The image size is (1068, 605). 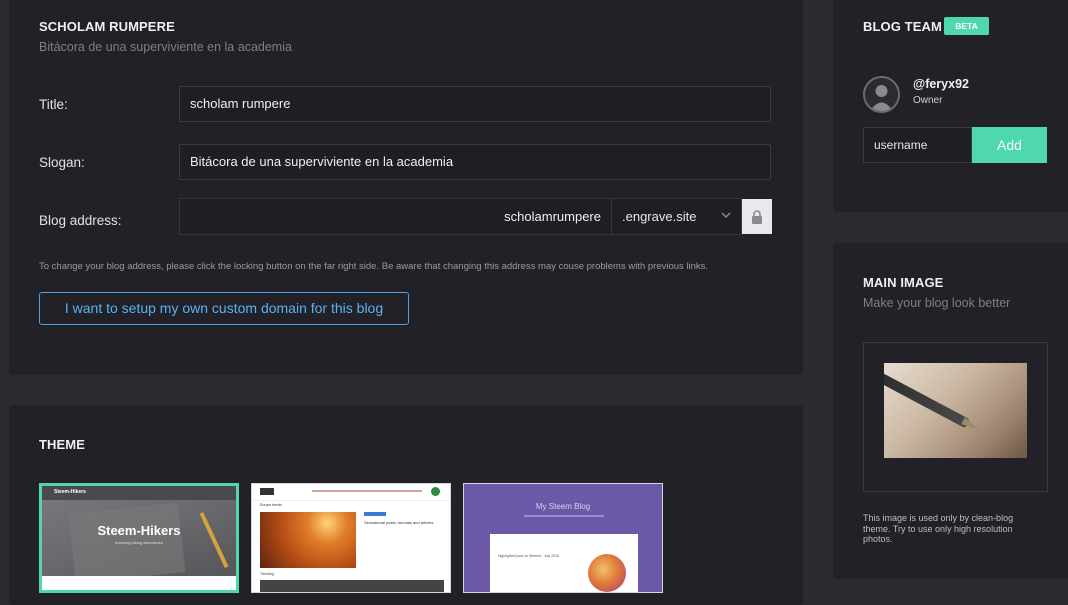 I want to click on theme-preview-strip, so click(x=352, y=586).